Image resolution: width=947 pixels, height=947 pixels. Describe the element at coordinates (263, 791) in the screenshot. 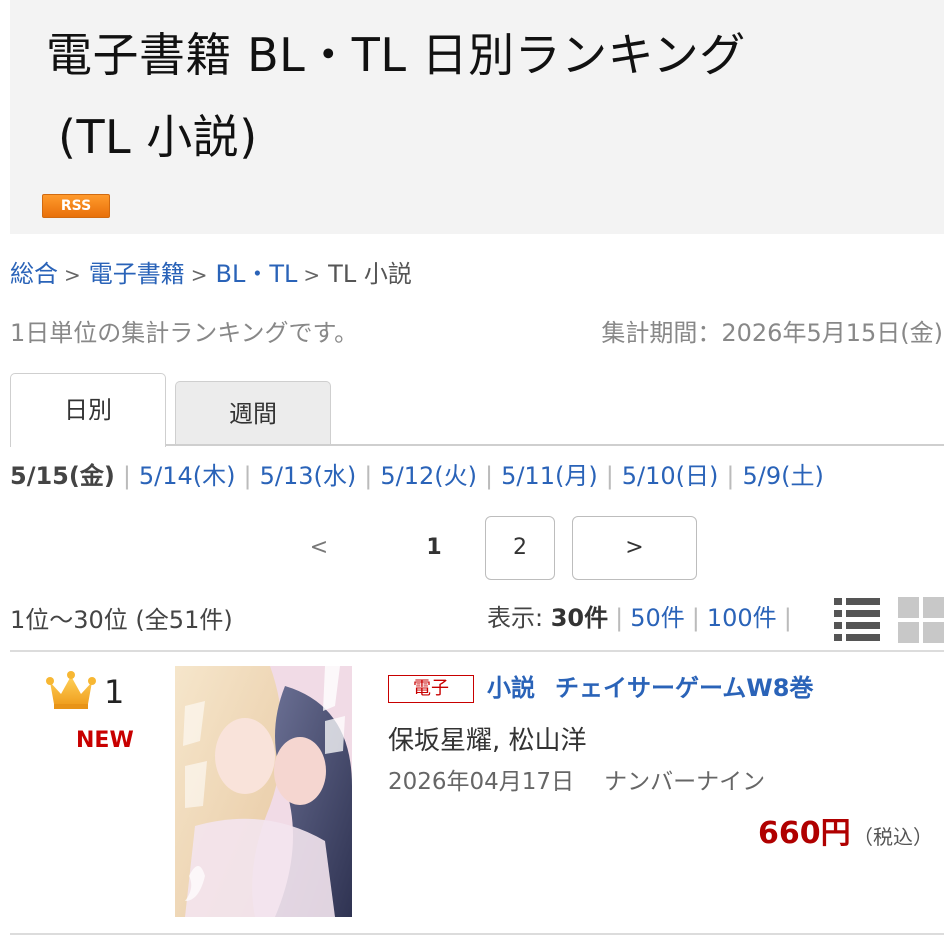

I see `book-cover-image` at that location.